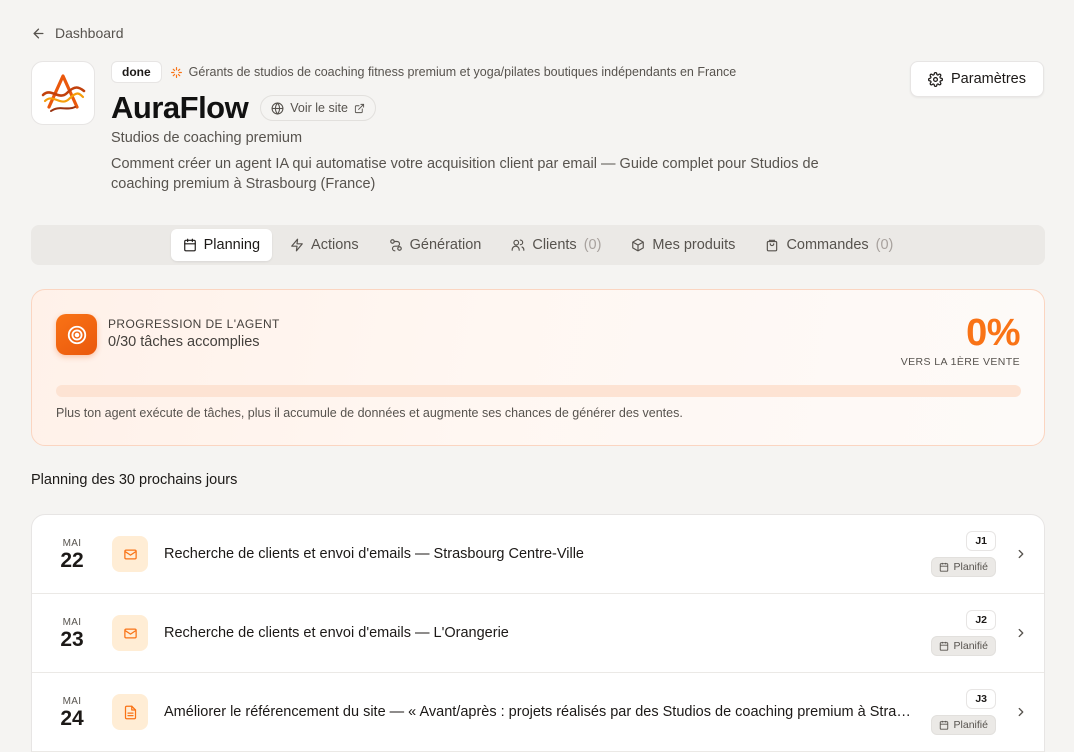 Image resolution: width=1074 pixels, height=752 pixels. Describe the element at coordinates (981, 541) in the screenshot. I see `day-badge: J1` at that location.